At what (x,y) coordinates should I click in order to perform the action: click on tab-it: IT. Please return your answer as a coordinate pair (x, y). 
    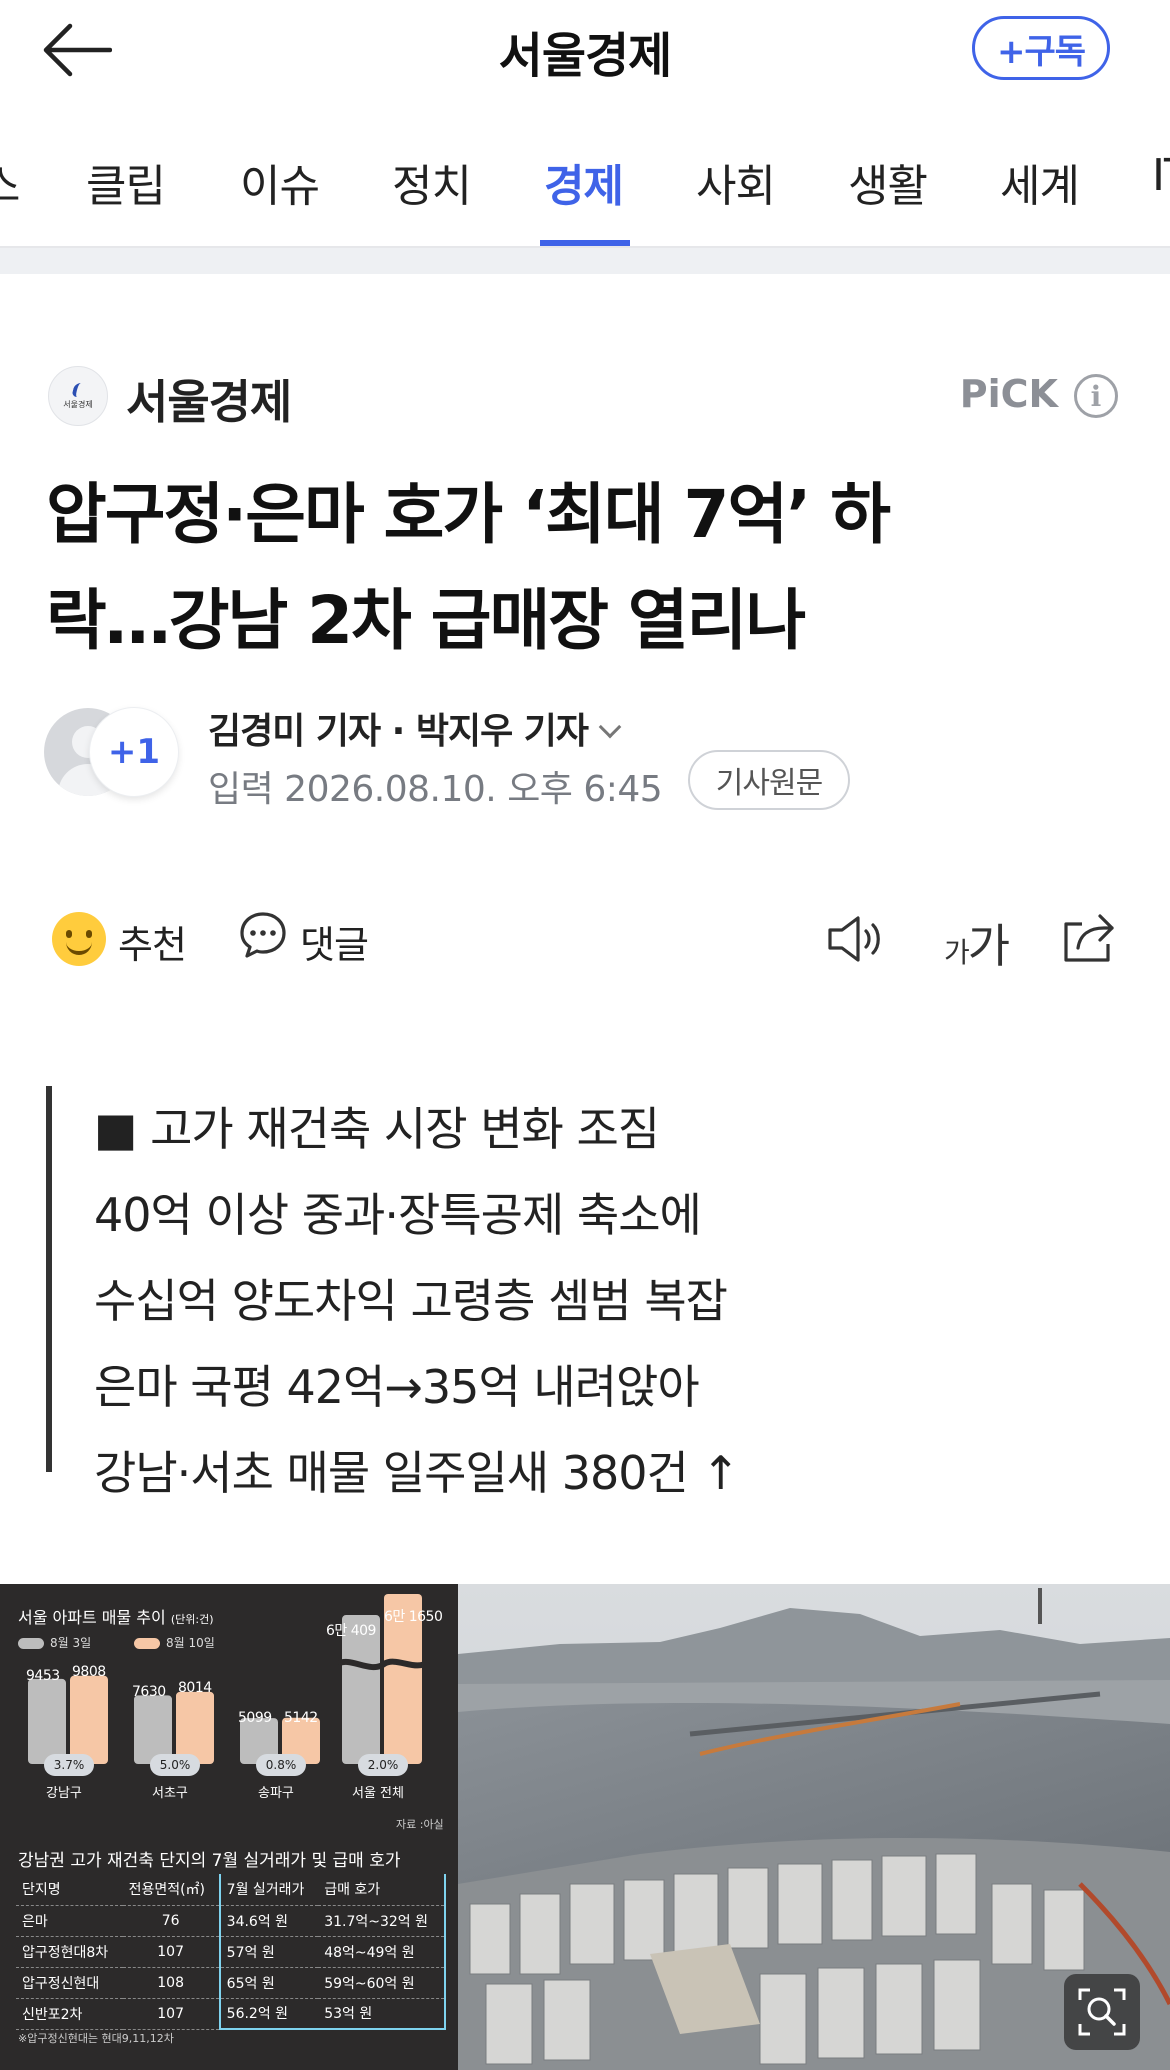
    Looking at the image, I should click on (1161, 175).